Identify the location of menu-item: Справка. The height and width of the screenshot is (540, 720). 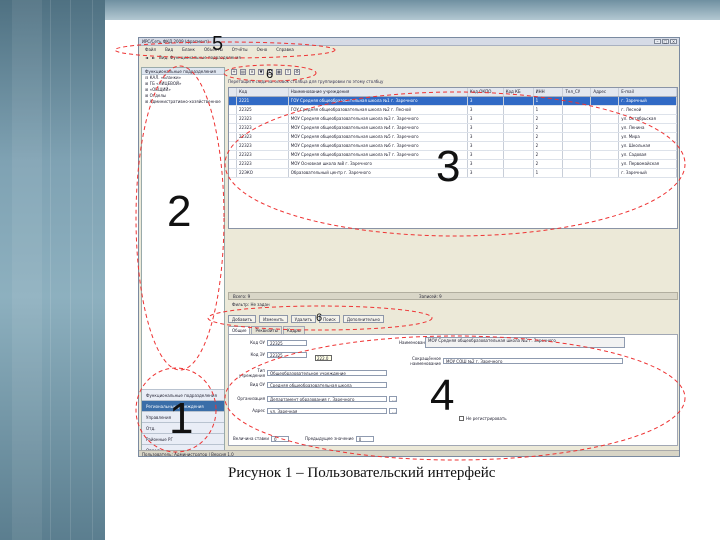
(285, 49).